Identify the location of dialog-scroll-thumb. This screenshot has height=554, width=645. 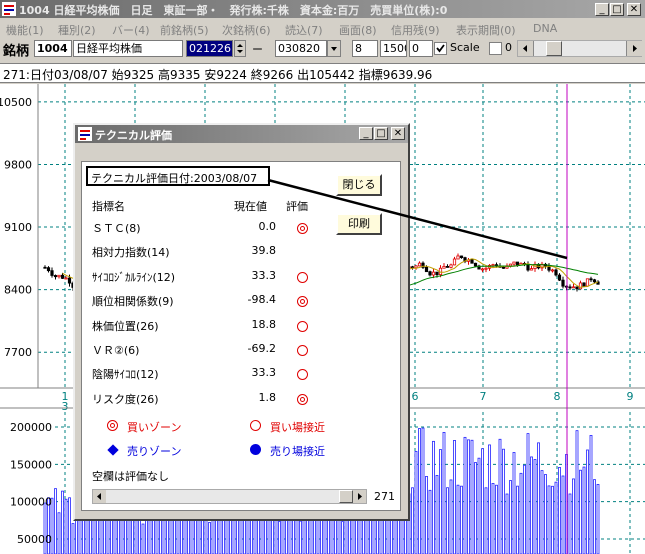
(346, 496).